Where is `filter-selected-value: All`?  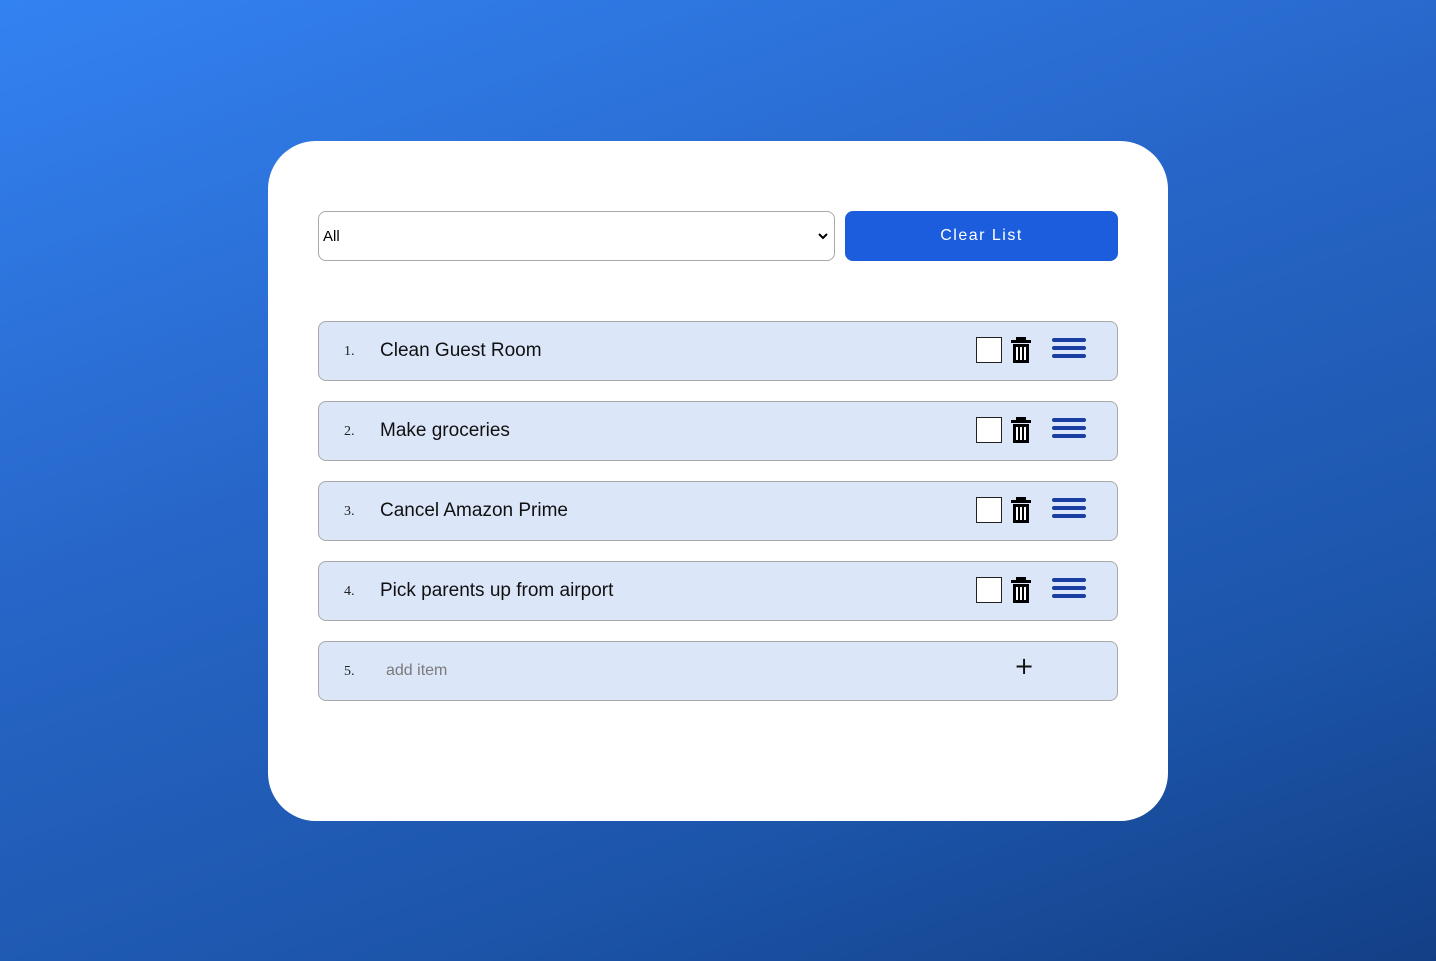
filter-selected-value: All is located at coordinates (331, 236).